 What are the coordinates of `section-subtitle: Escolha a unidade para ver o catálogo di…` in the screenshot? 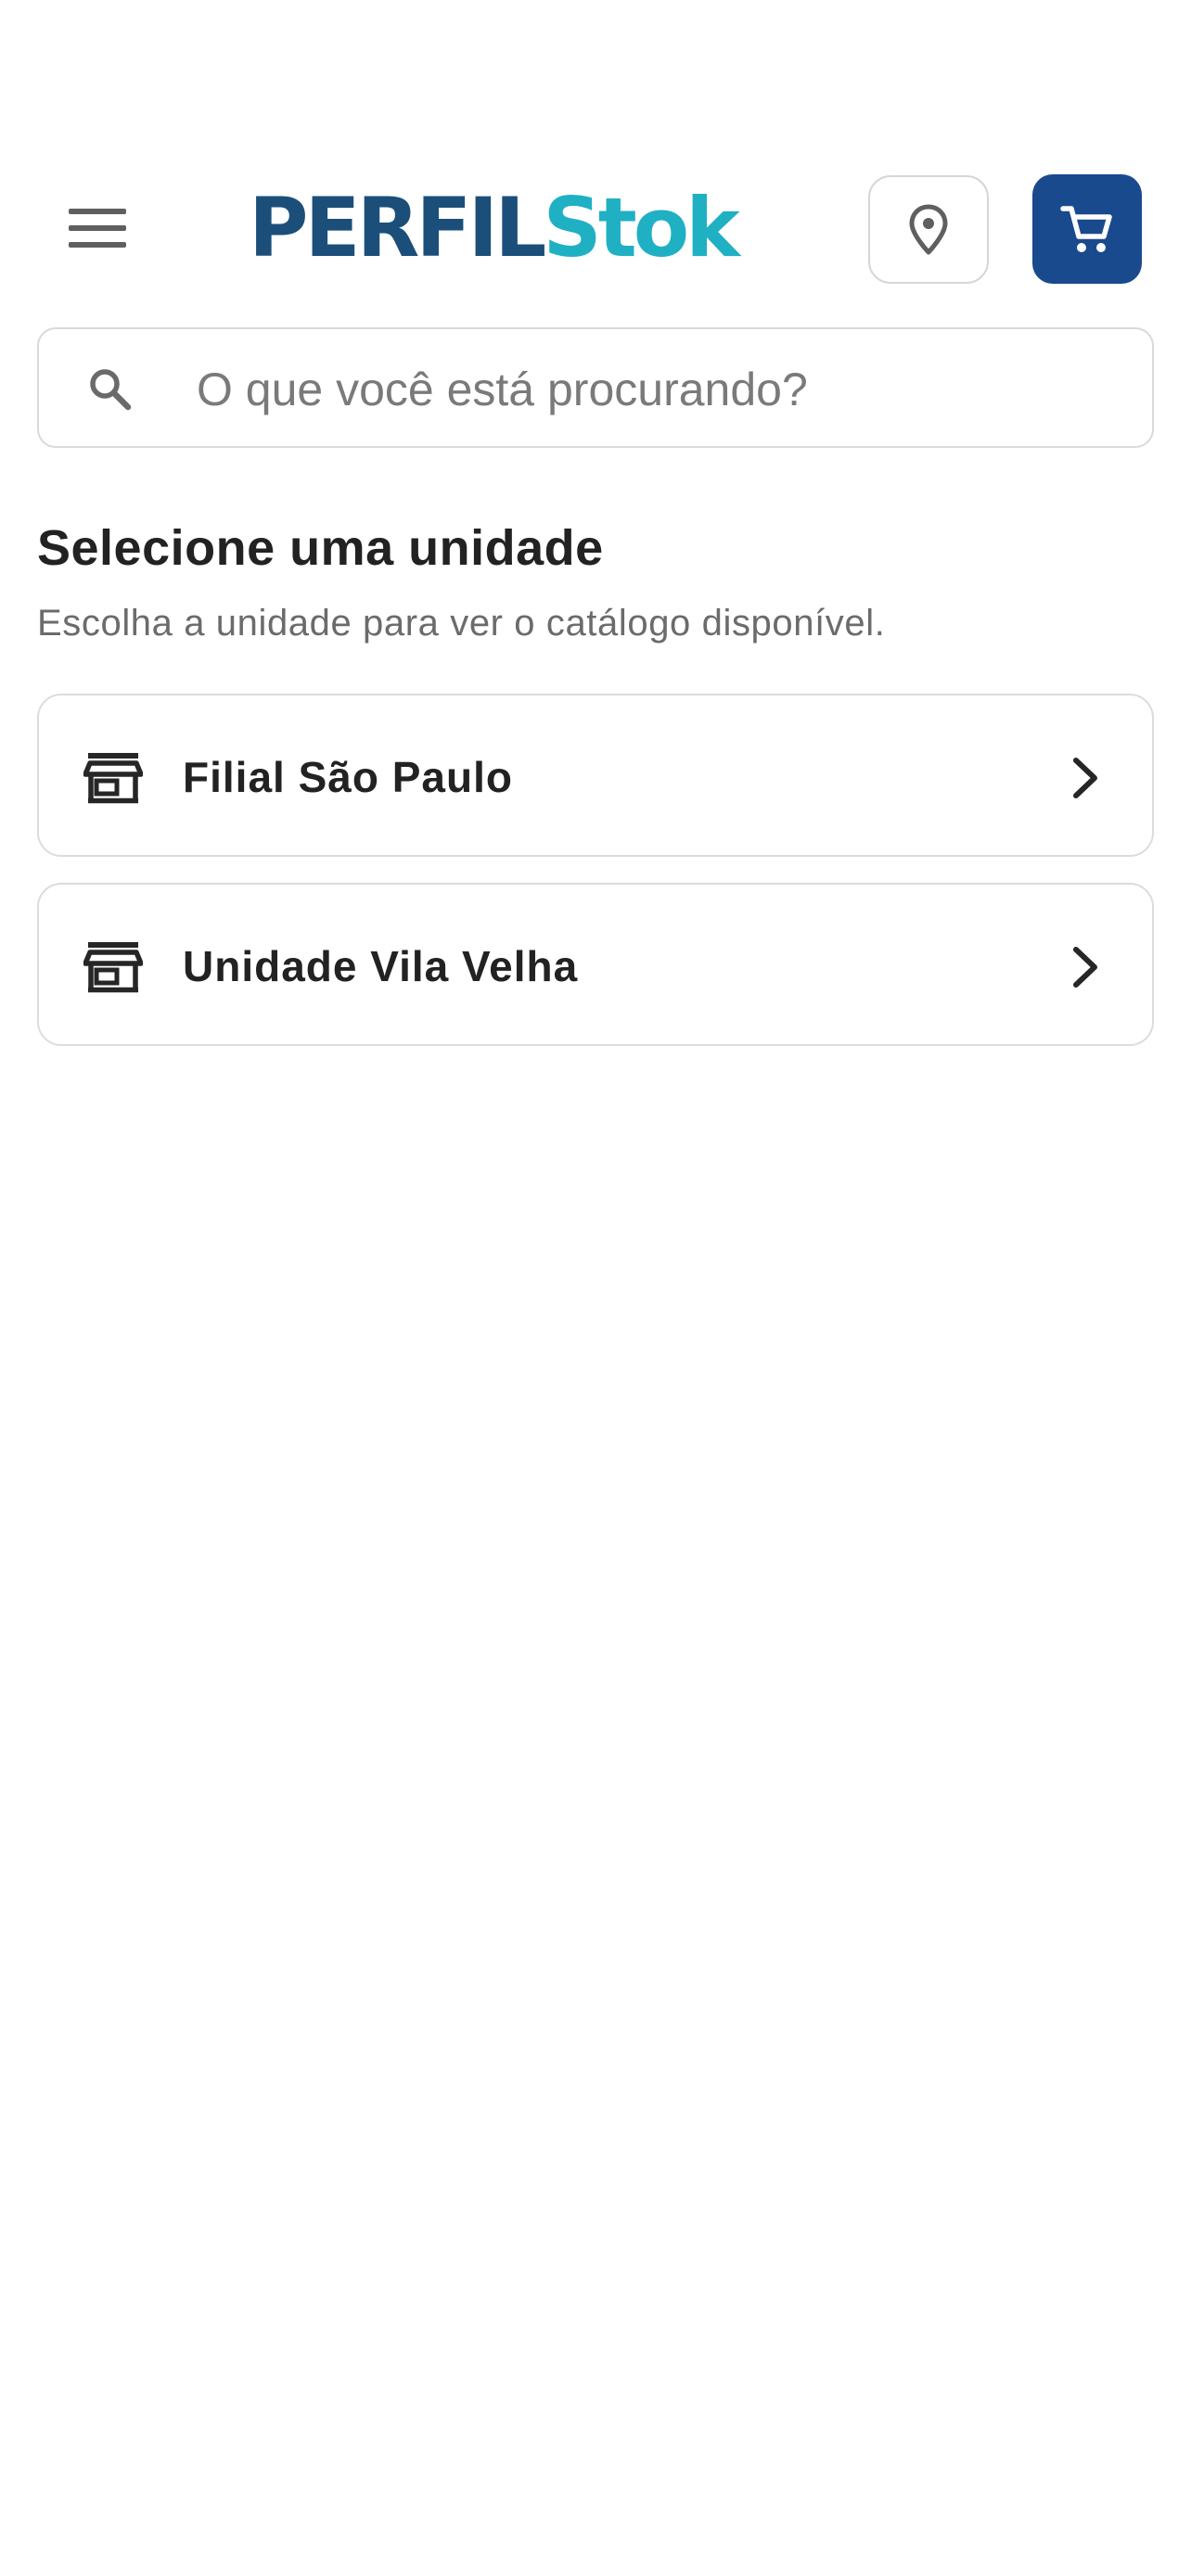 It's located at (462, 623).